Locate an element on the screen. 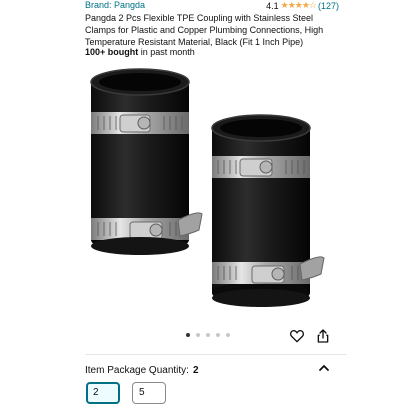  brand-link: Brand: Pangda is located at coordinates (115, 5).